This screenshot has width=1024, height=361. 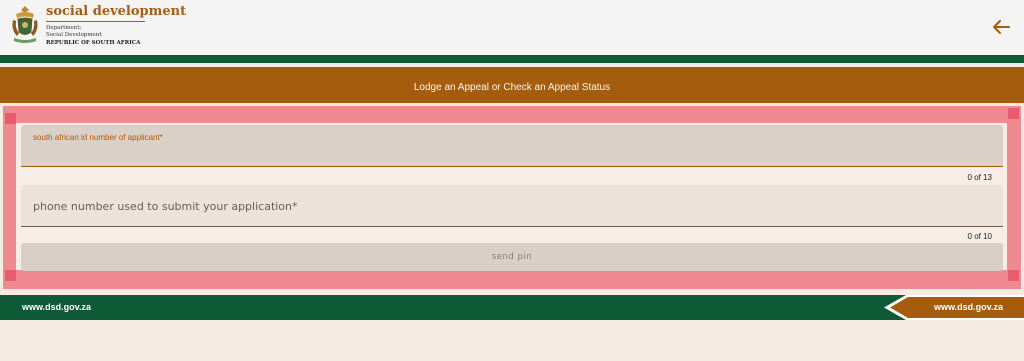 What do you see at coordinates (98, 137) in the screenshot?
I see `id-number-label: south african id number of applicant*` at bounding box center [98, 137].